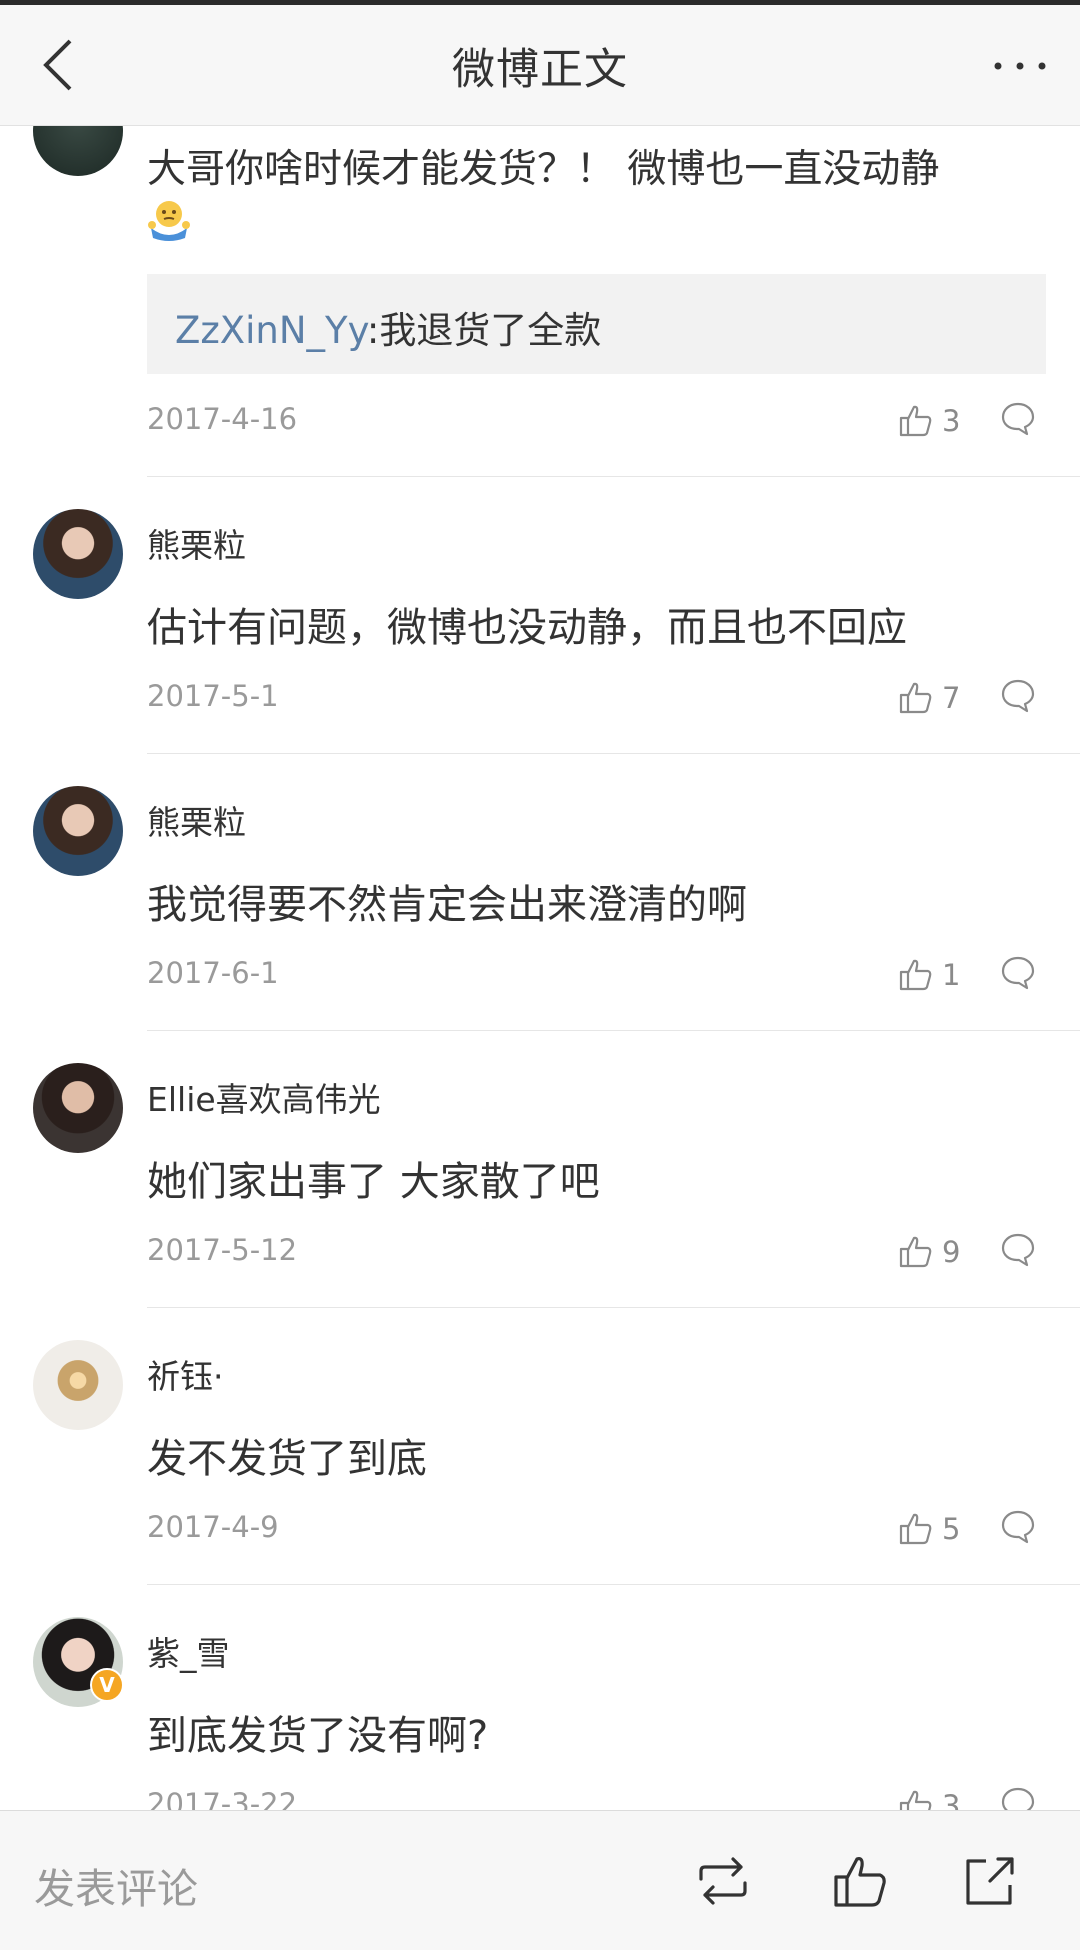  I want to click on comment-date: 2017-6-1, so click(213, 973).